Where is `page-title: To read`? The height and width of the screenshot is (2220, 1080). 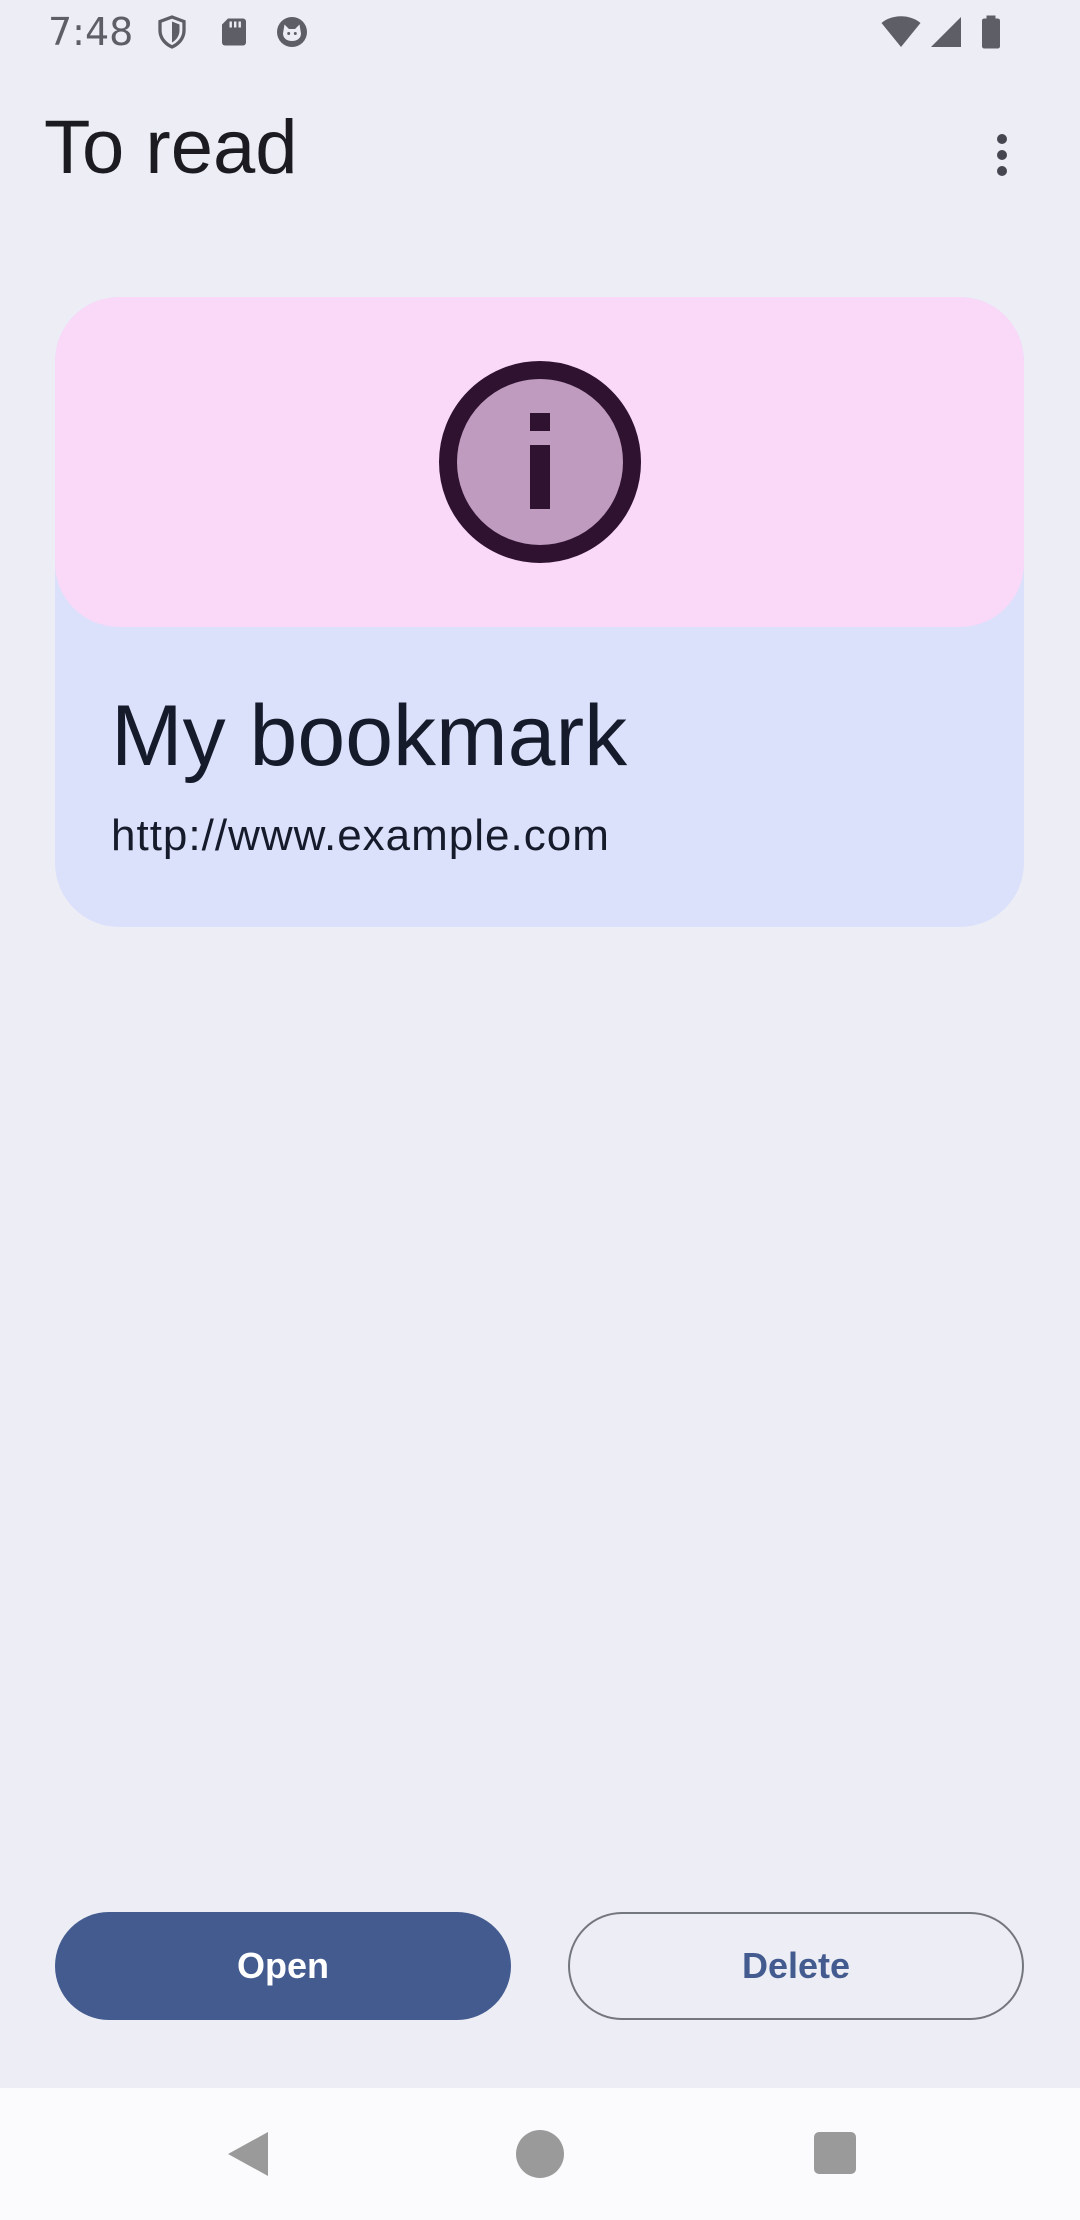 page-title: To read is located at coordinates (171, 147).